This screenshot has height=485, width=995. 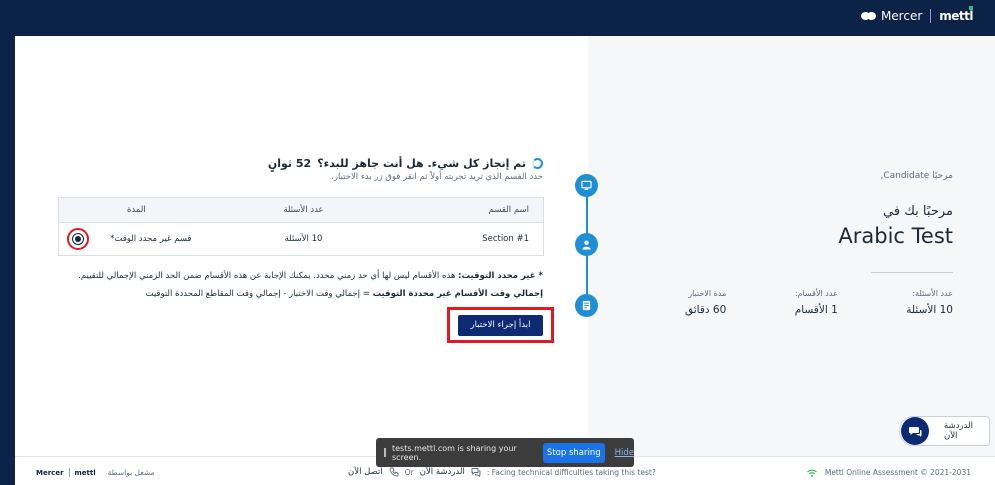 I want to click on drag-handle-icon, so click(x=385, y=452).